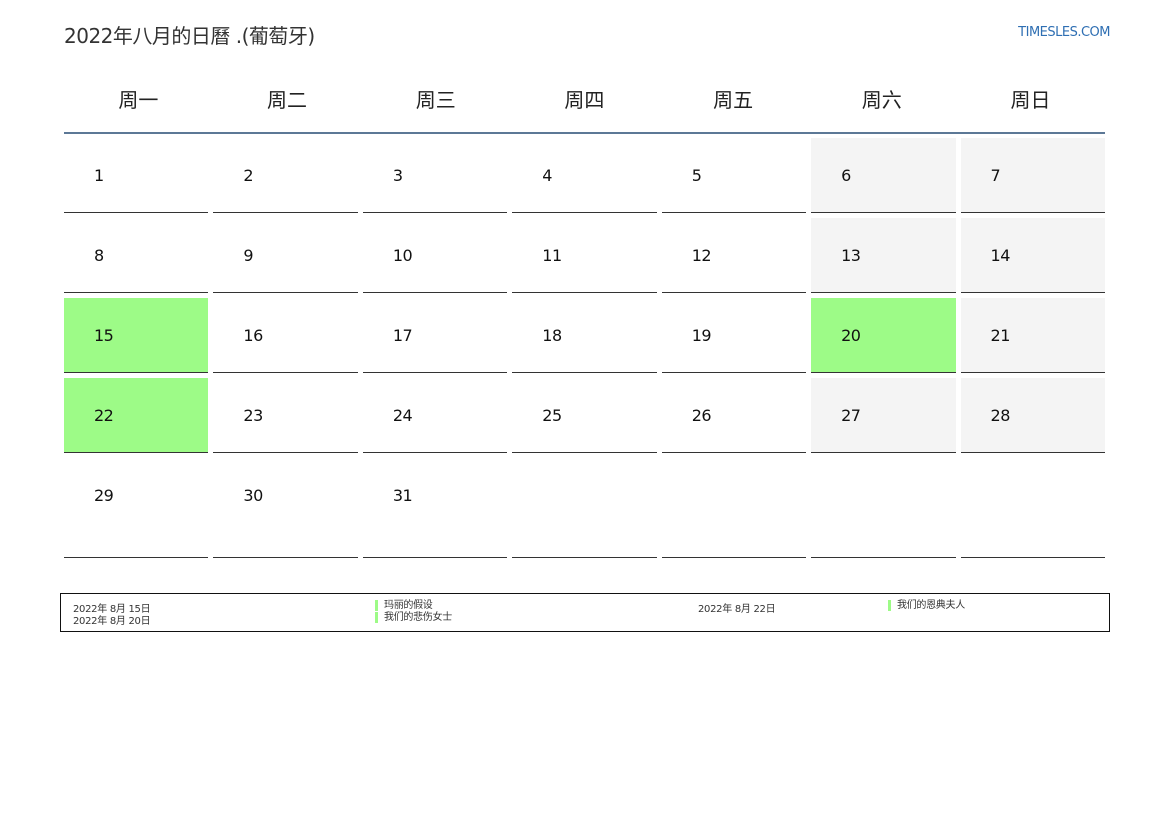 This screenshot has width=1169, height=827. I want to click on day-cell-weekend: 21, so click(1032, 335).